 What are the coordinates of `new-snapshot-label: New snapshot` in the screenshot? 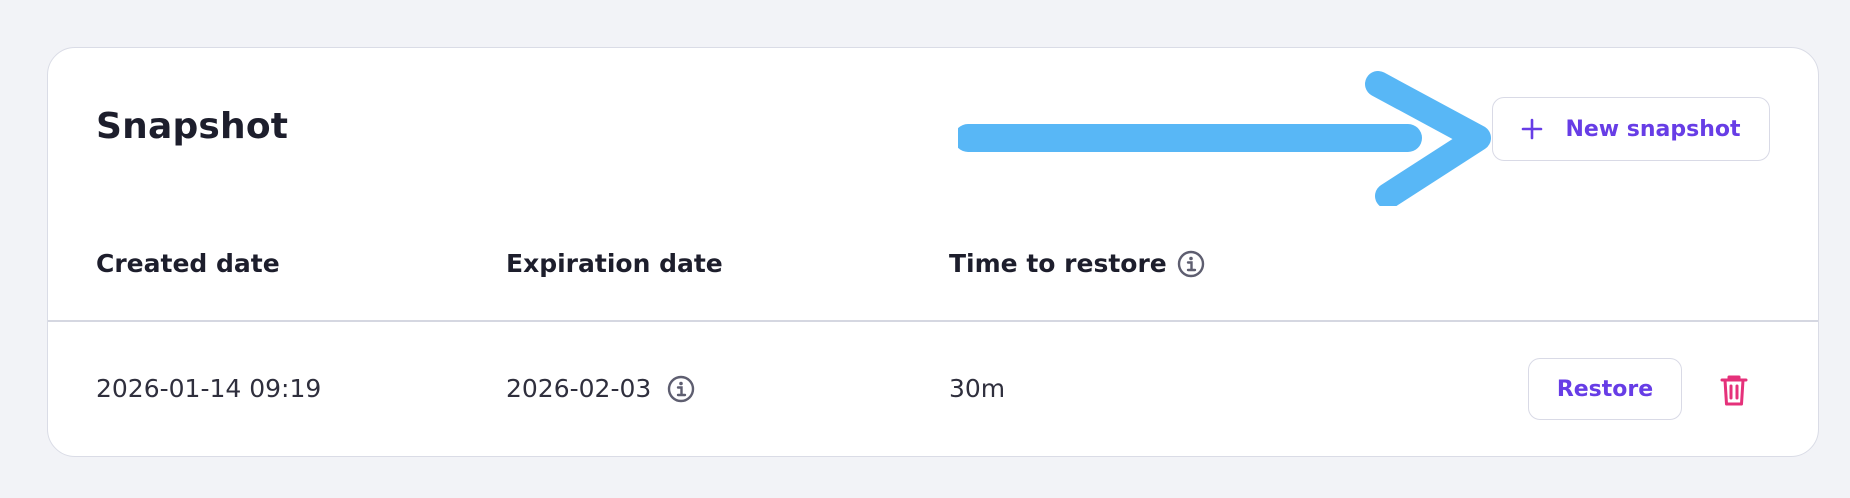 It's located at (1653, 129).